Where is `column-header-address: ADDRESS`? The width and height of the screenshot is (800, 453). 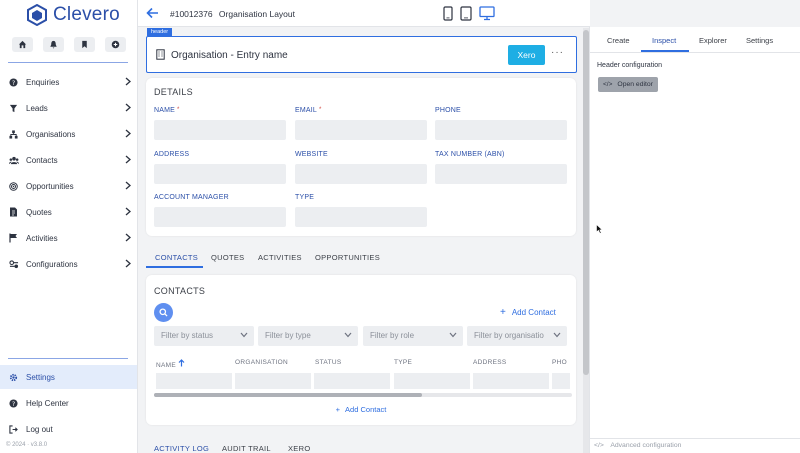
column-header-address: ADDRESS is located at coordinates (490, 362).